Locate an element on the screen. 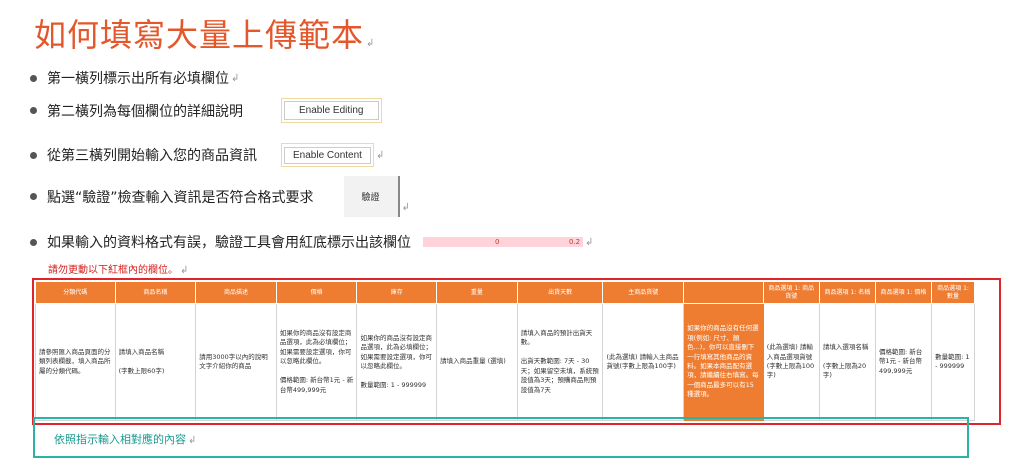  error-sample-value-left: 0 is located at coordinates (497, 242).